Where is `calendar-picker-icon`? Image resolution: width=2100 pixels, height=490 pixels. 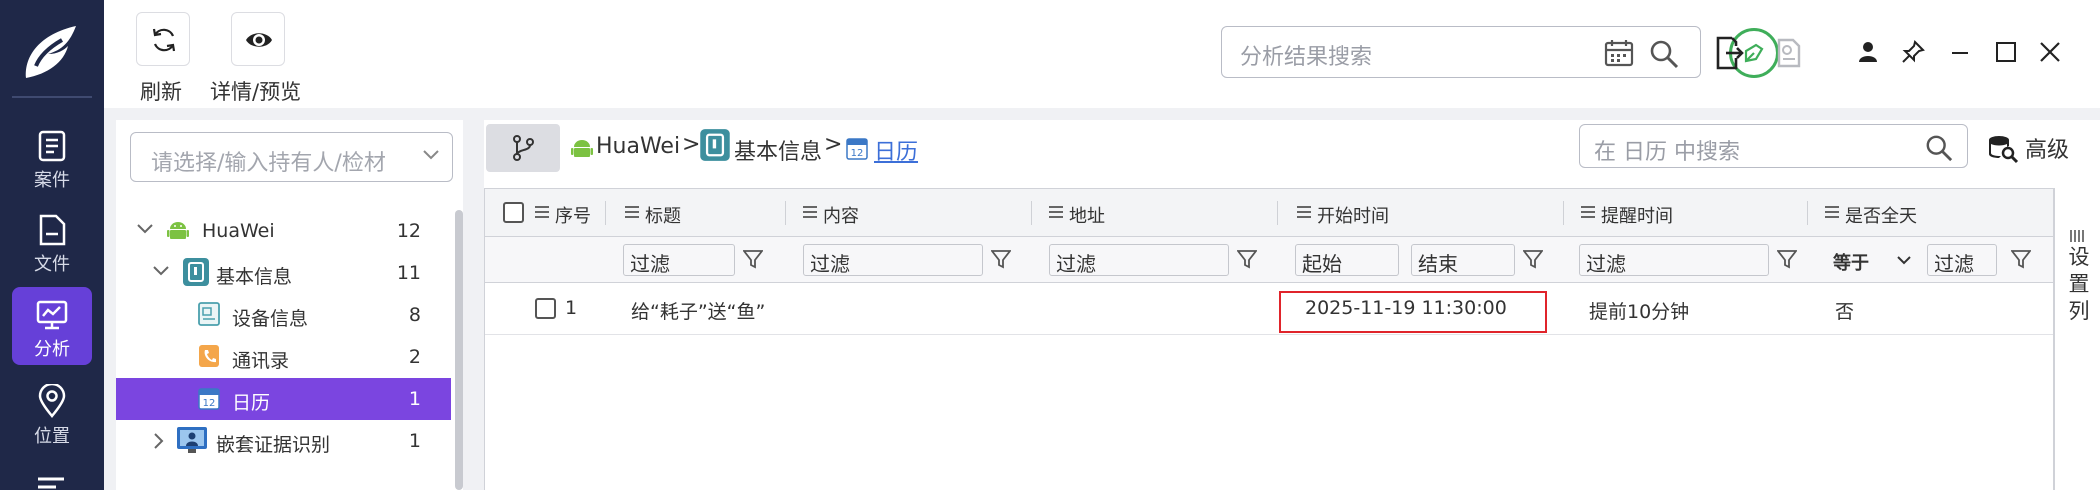
calendar-picker-icon is located at coordinates (1619, 53).